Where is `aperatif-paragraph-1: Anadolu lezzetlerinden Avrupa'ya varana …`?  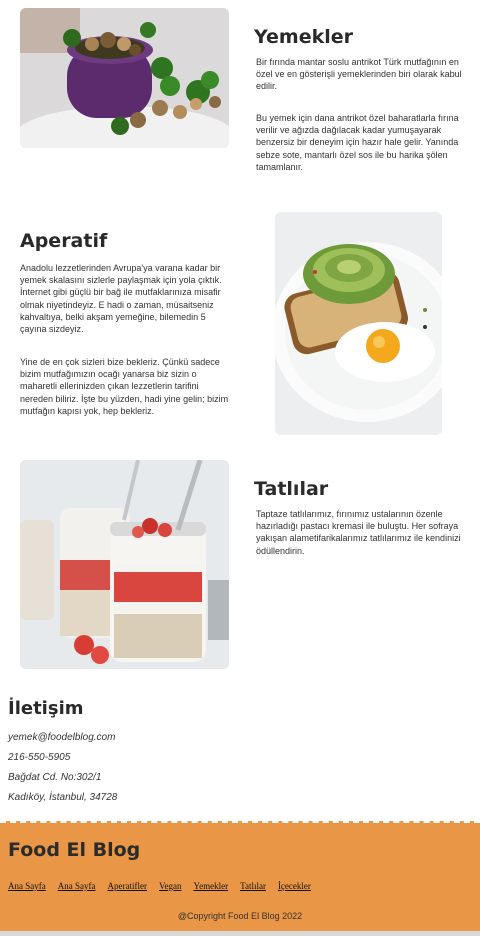
aperatif-paragraph-1: Anadolu lezzetlerinden Avrupa'ya varana … is located at coordinates (121, 299).